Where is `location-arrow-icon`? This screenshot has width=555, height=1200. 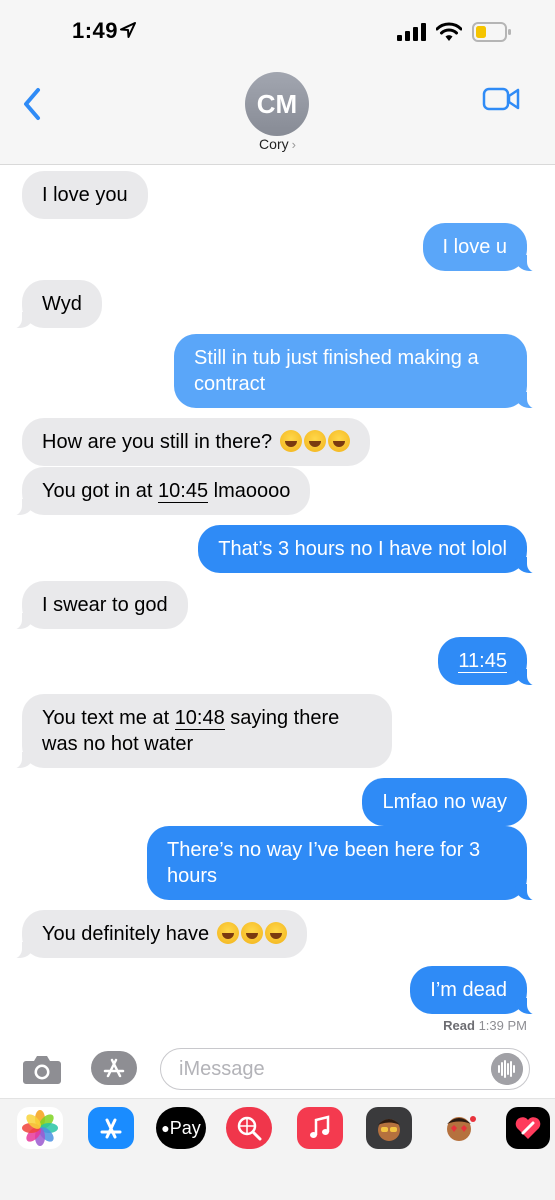
location-arrow-icon is located at coordinates (128, 30).